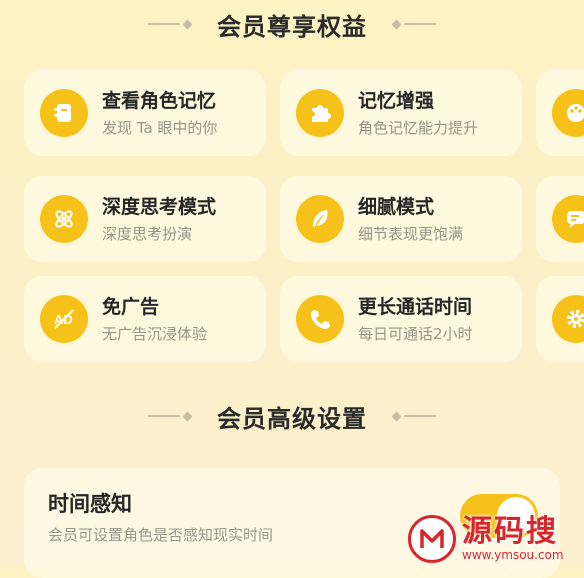 The width and height of the screenshot is (584, 578). I want to click on gear-icon, so click(568, 319).